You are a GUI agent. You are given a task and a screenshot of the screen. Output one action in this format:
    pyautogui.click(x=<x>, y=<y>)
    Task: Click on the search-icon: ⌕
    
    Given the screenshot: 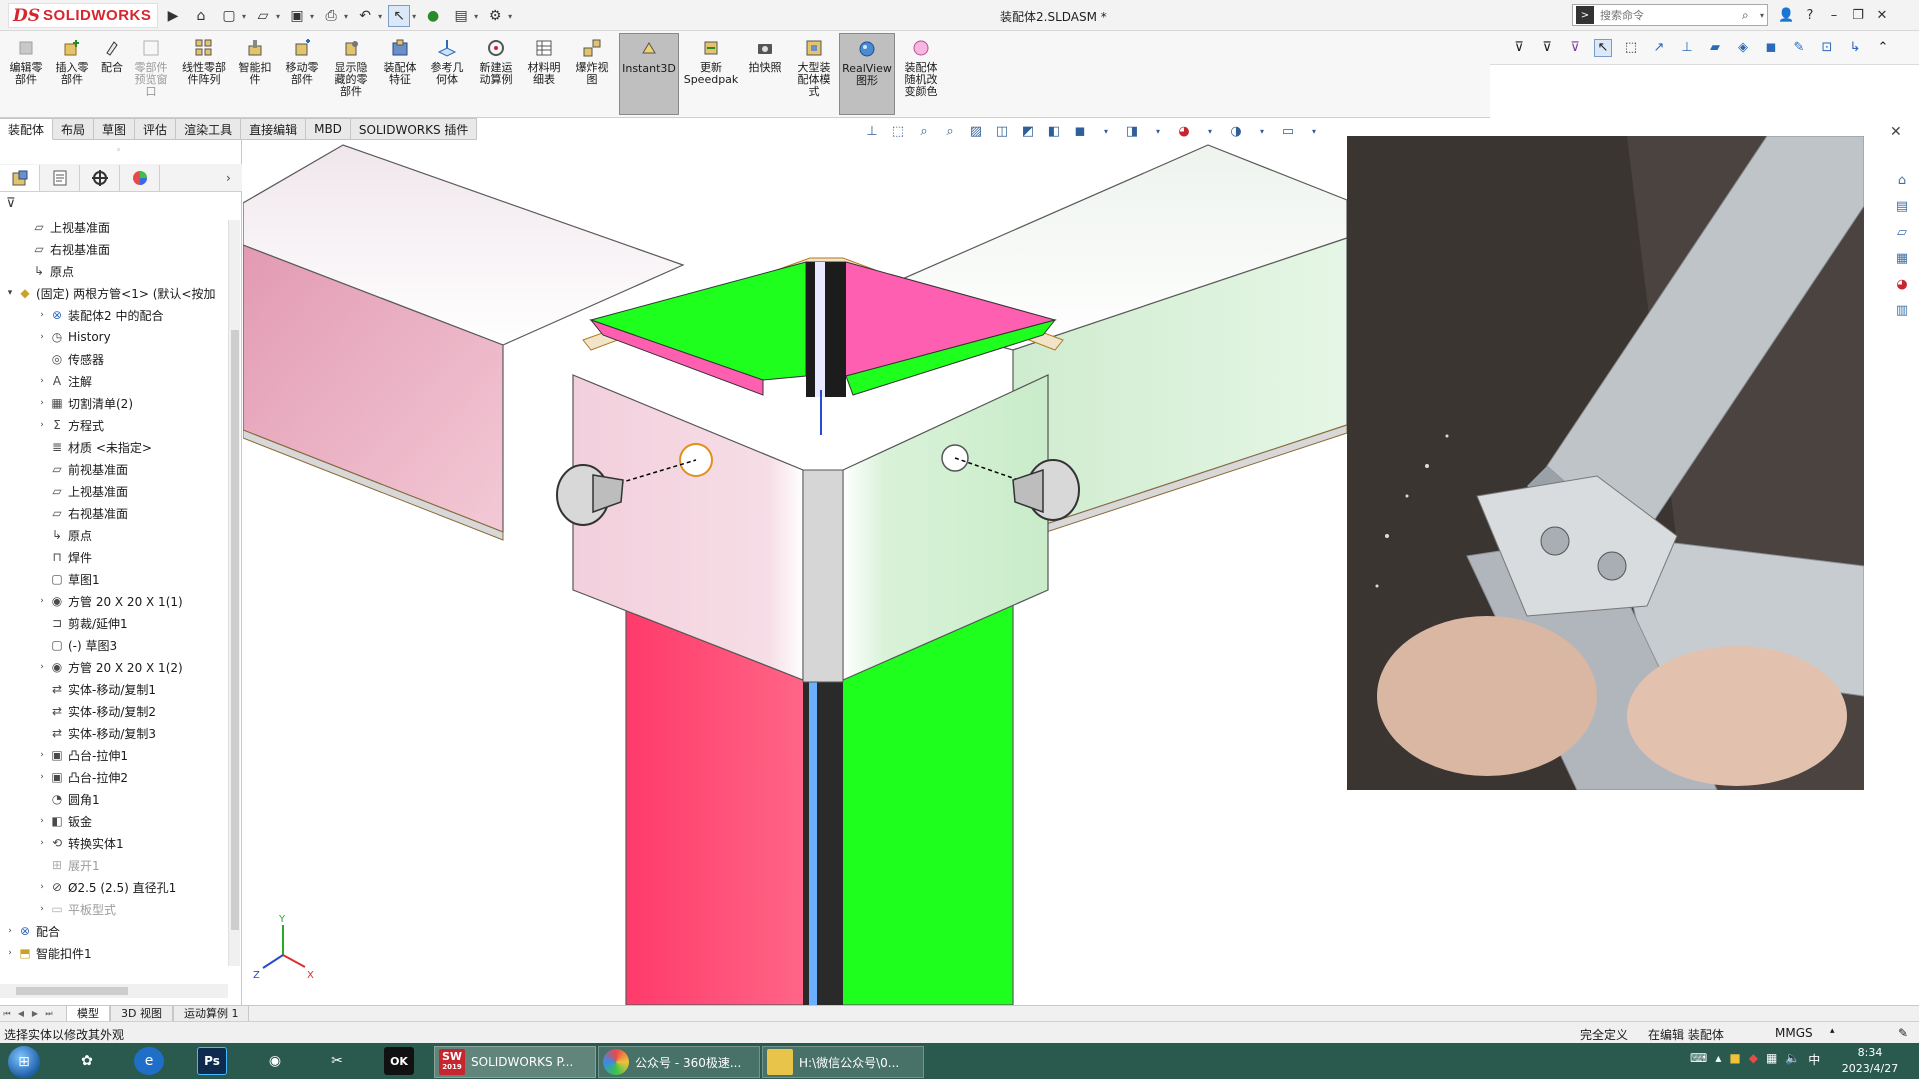 What is the action you would take?
    pyautogui.click(x=1751, y=15)
    